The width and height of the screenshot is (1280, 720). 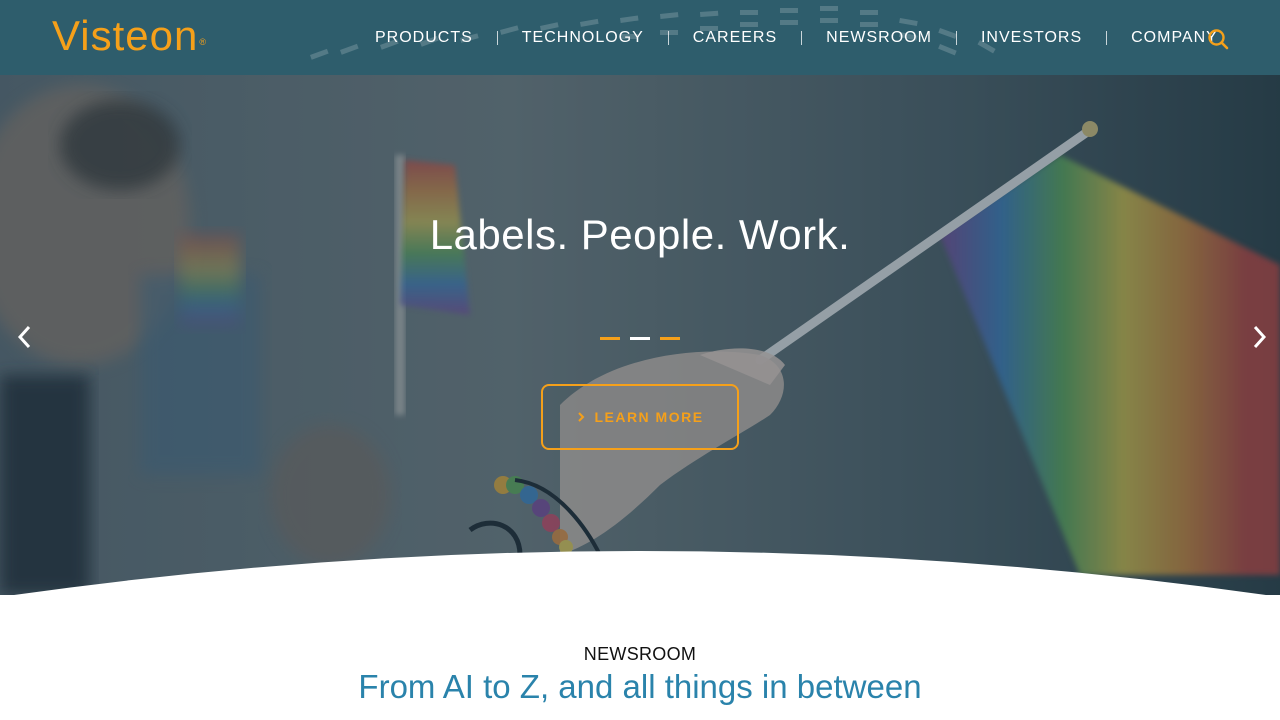 I want to click on nav-item-investors: INVESTORS, so click(x=1031, y=38).